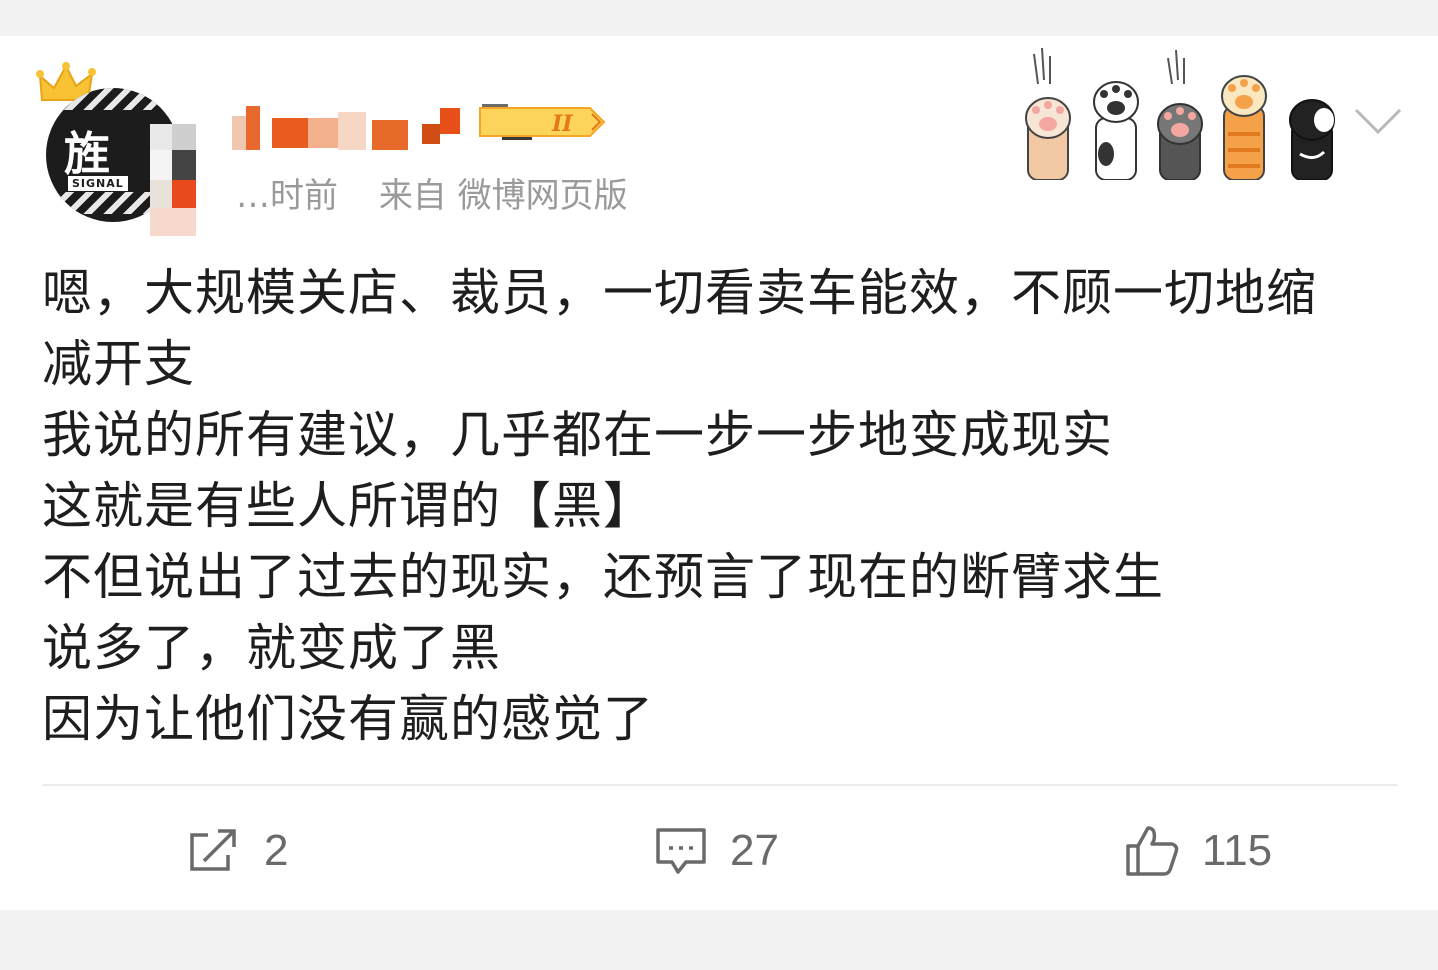  Describe the element at coordinates (98, 183) in the screenshot. I see `avatar-signal-text: SIGNAL` at that location.